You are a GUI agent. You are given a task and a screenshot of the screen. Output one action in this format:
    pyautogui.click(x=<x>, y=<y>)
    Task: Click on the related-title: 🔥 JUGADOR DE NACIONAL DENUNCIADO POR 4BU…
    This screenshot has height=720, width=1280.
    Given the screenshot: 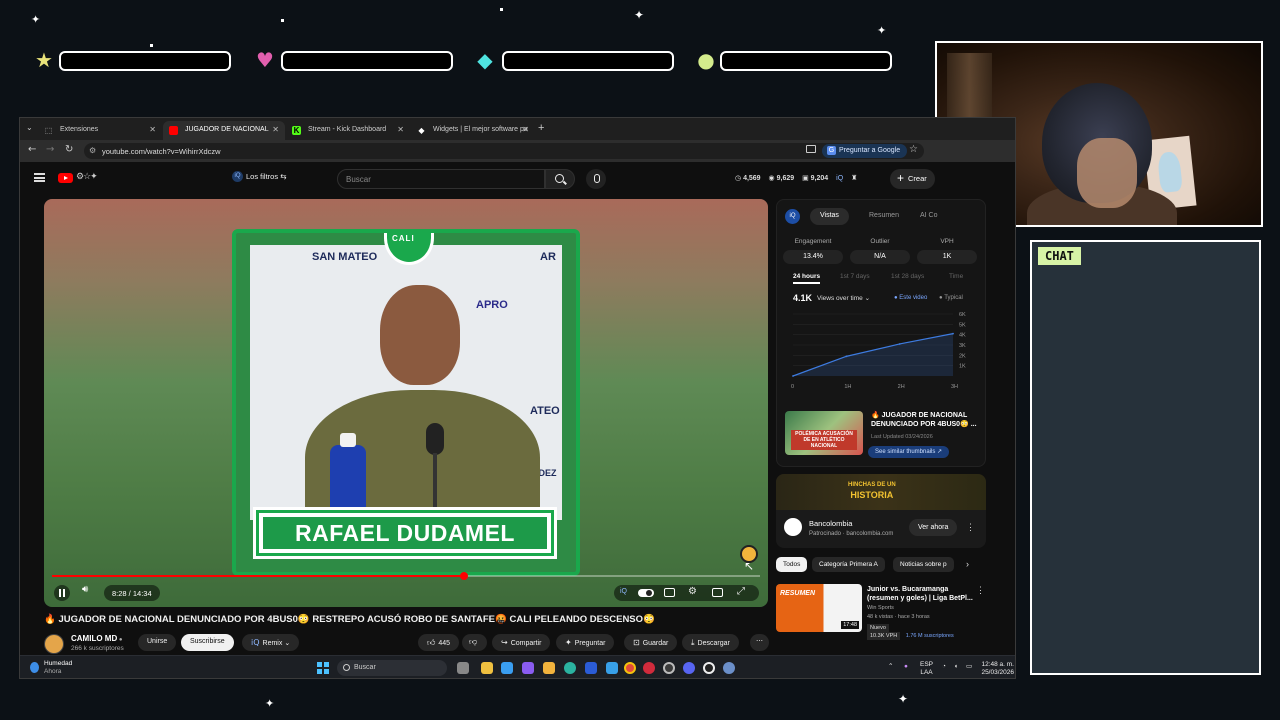 What is the action you would take?
    pyautogui.click(x=925, y=420)
    